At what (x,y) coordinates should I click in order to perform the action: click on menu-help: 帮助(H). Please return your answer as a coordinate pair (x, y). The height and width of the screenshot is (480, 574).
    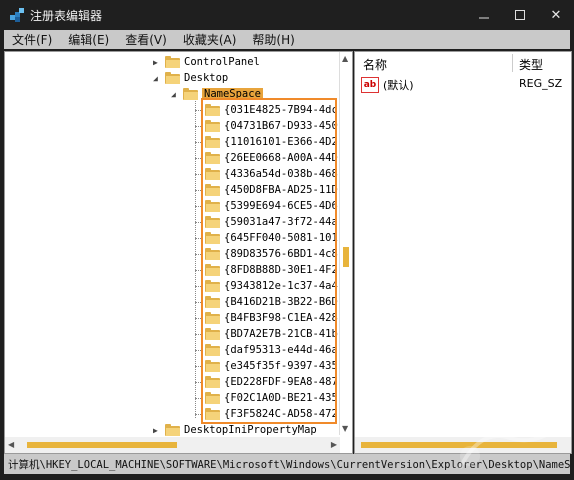
    Looking at the image, I should click on (273, 39).